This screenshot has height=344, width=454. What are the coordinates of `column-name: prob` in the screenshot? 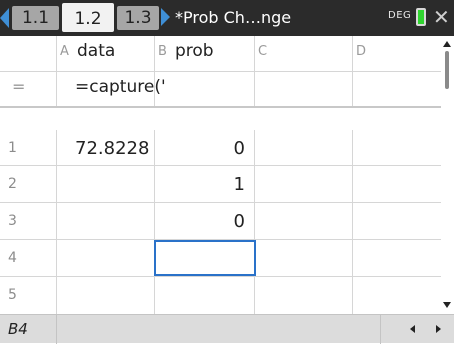 It's located at (194, 51).